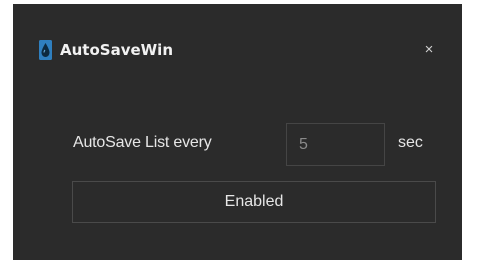 Image resolution: width=477 pixels, height=264 pixels. What do you see at coordinates (117, 50) in the screenshot?
I see `window-title: AutoSaveWin` at bounding box center [117, 50].